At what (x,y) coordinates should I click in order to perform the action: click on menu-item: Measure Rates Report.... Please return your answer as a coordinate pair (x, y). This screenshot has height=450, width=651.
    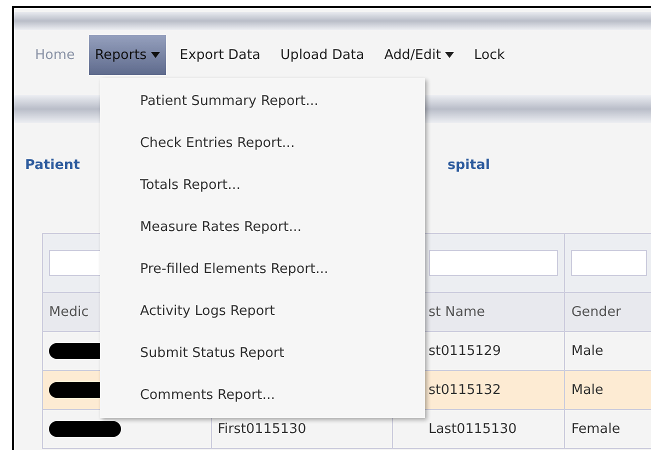
    Looking at the image, I should click on (262, 227).